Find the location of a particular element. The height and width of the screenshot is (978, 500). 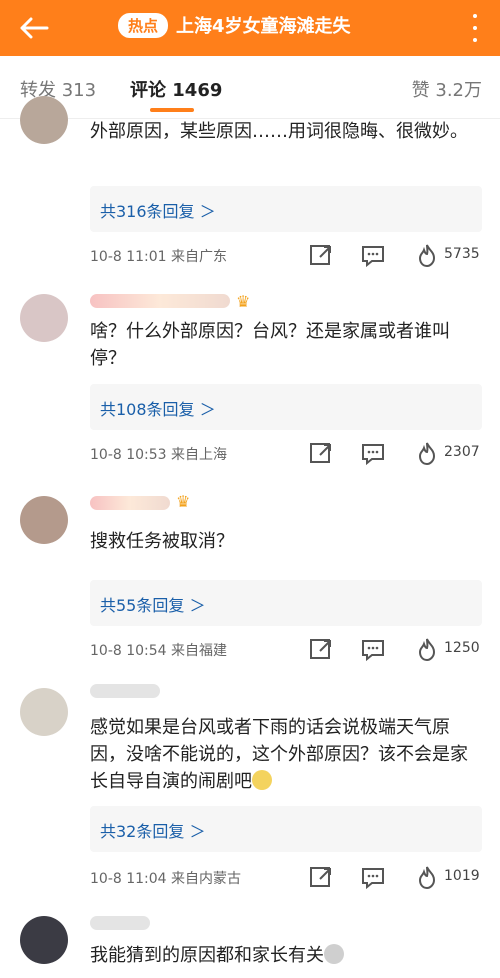

comment-meta: 10-8 10:54 来自福建 is located at coordinates (159, 651).